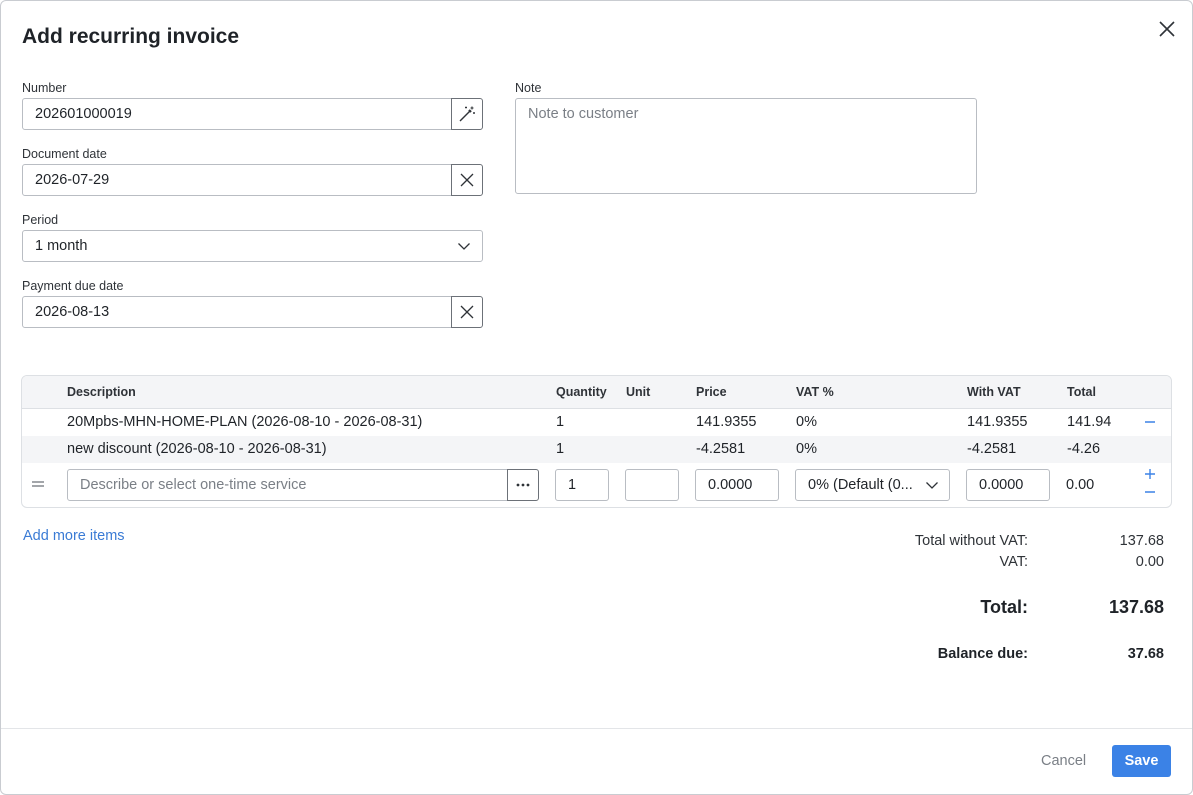 The width and height of the screenshot is (1193, 795). I want to click on select-service-button, so click(523, 485).